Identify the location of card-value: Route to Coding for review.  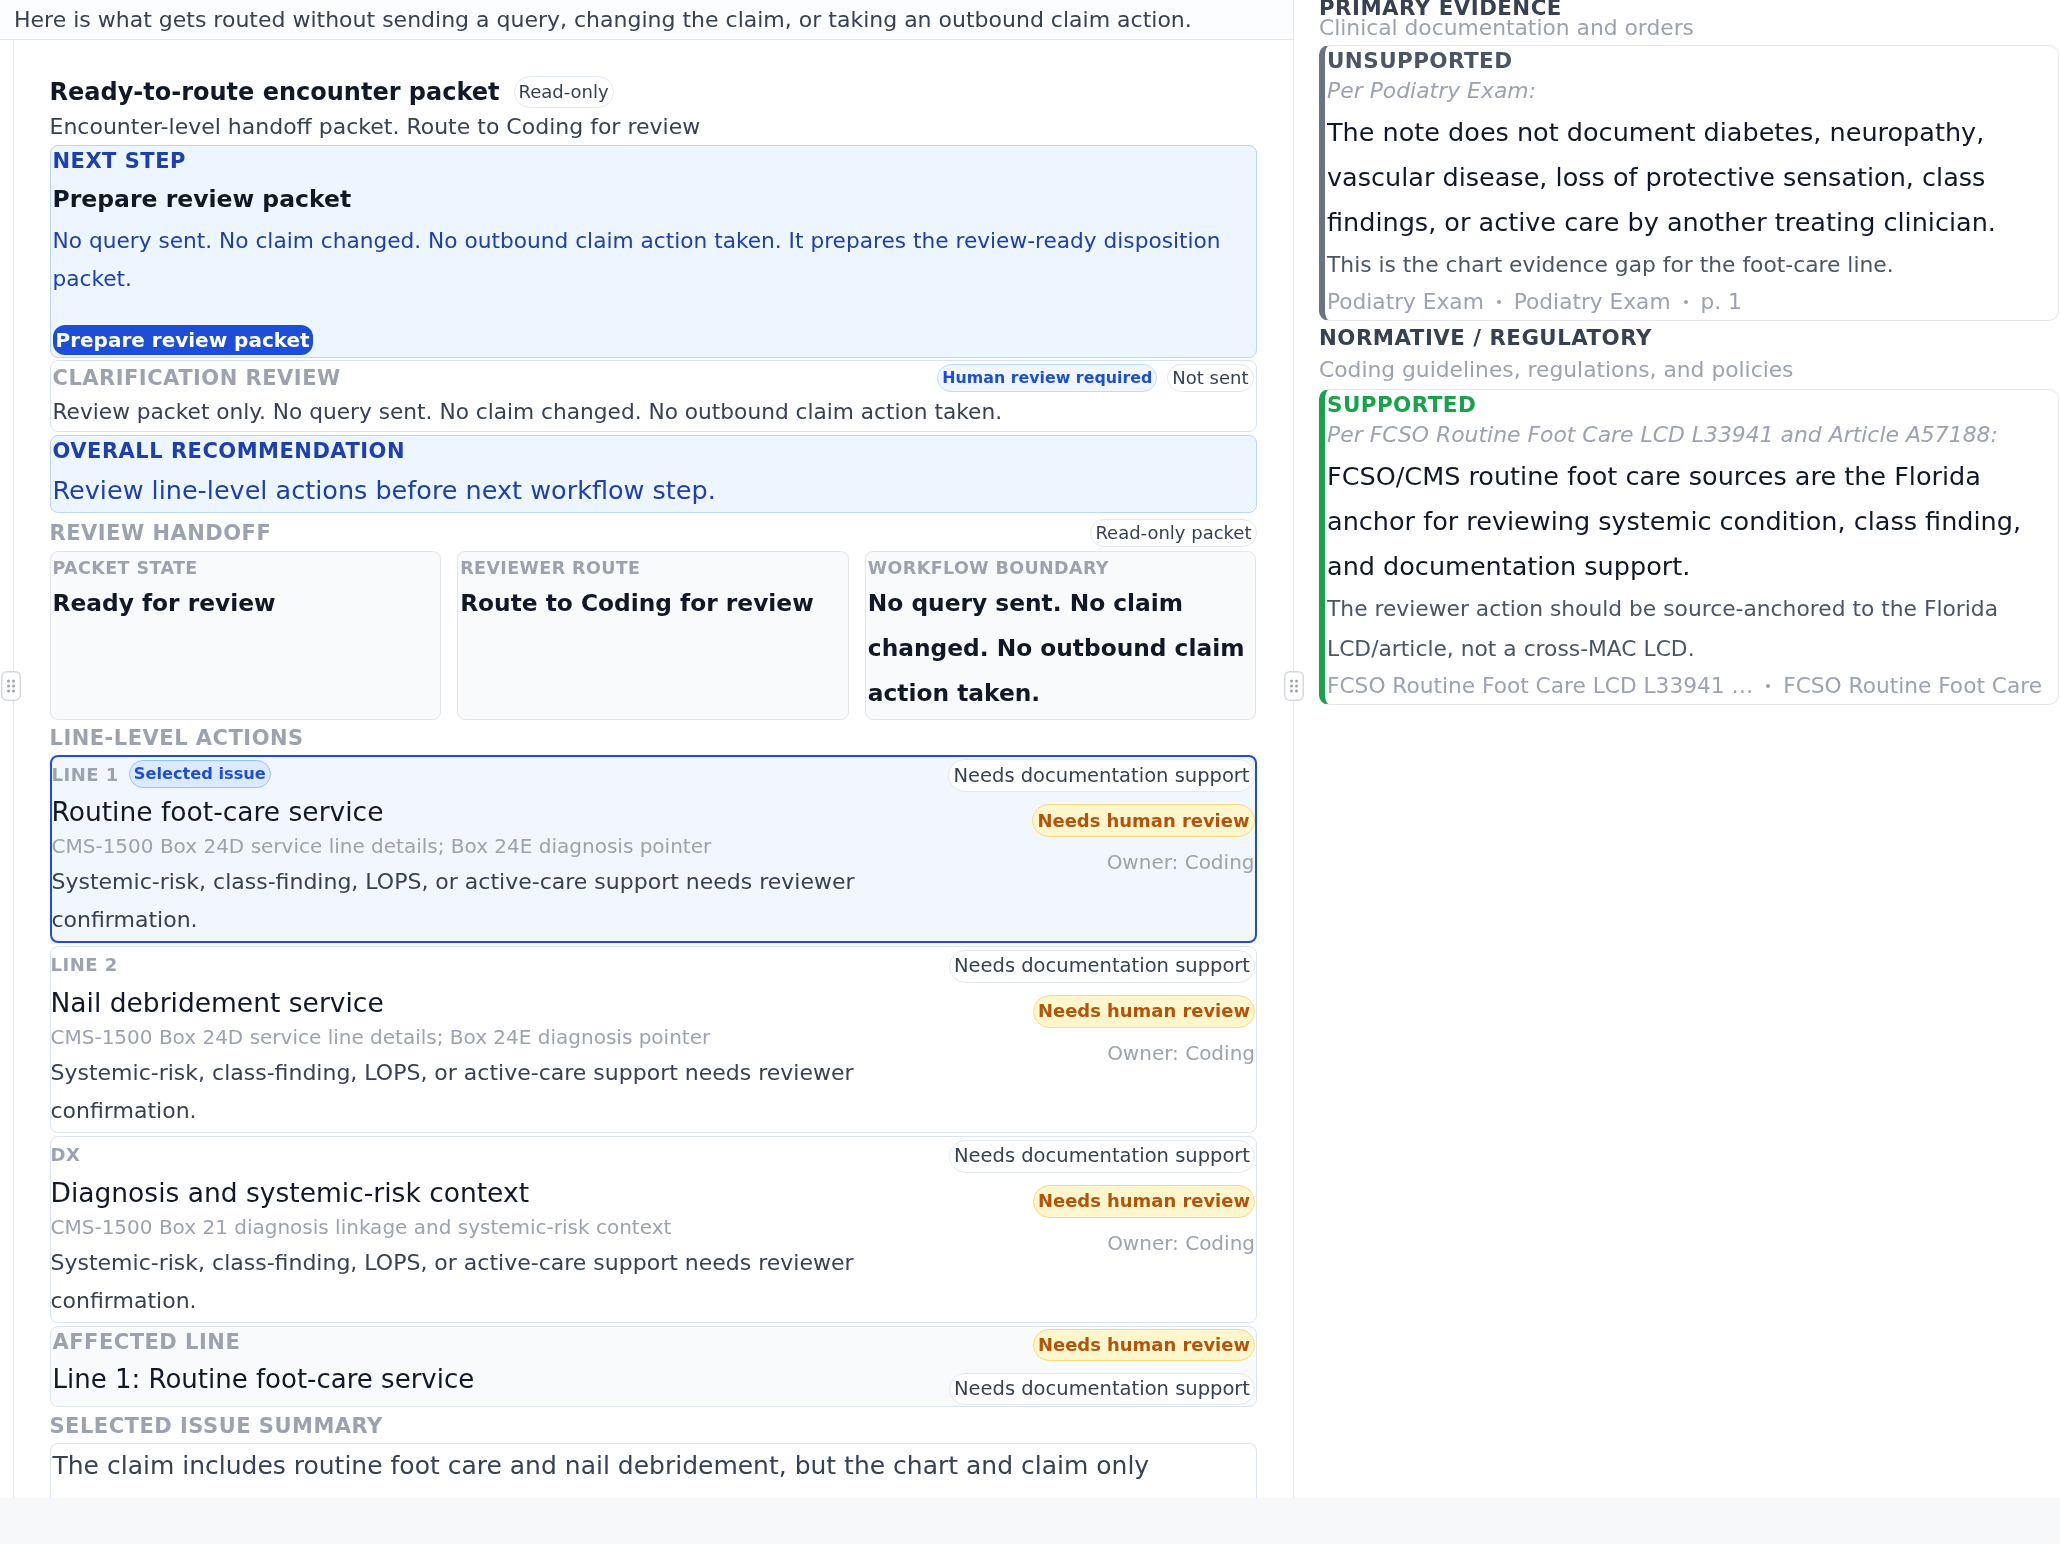
(637, 603).